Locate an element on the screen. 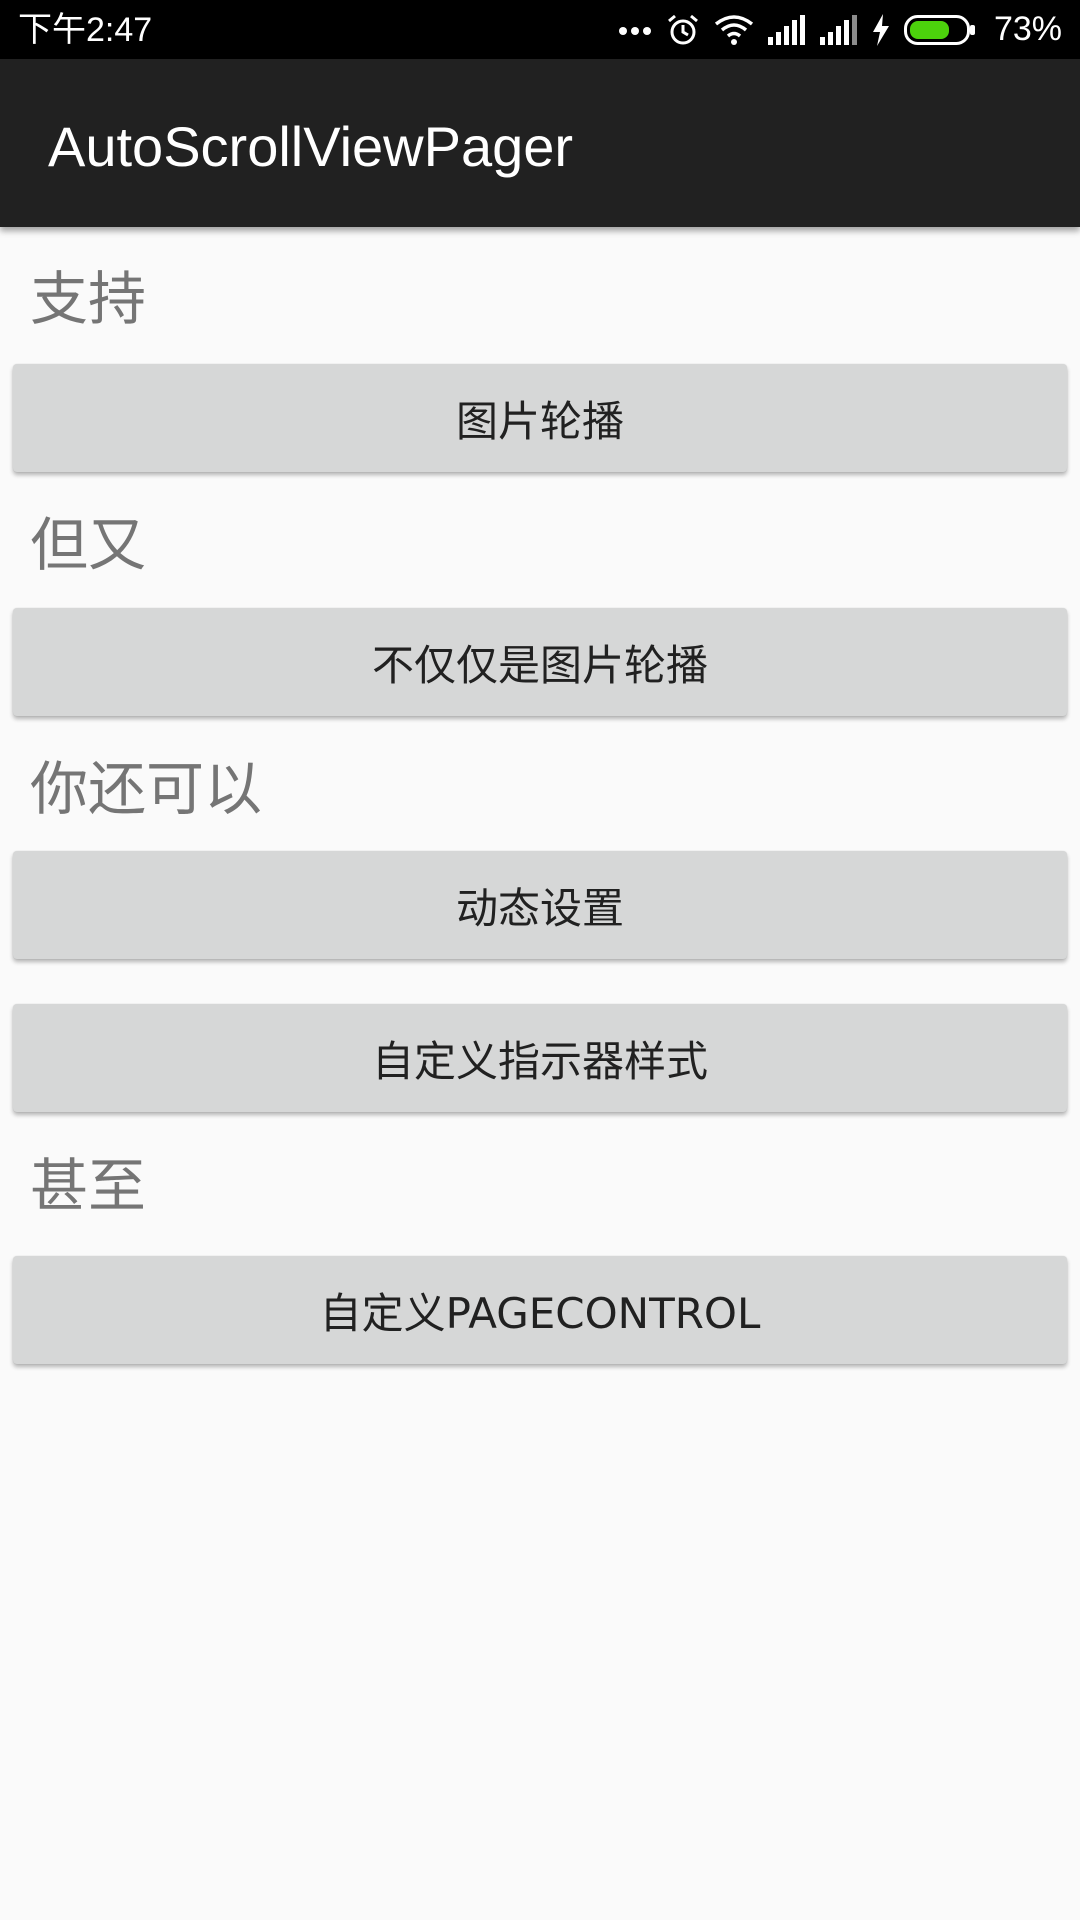 This screenshot has height=1920, width=1080. charging-icon is located at coordinates (881, 29).